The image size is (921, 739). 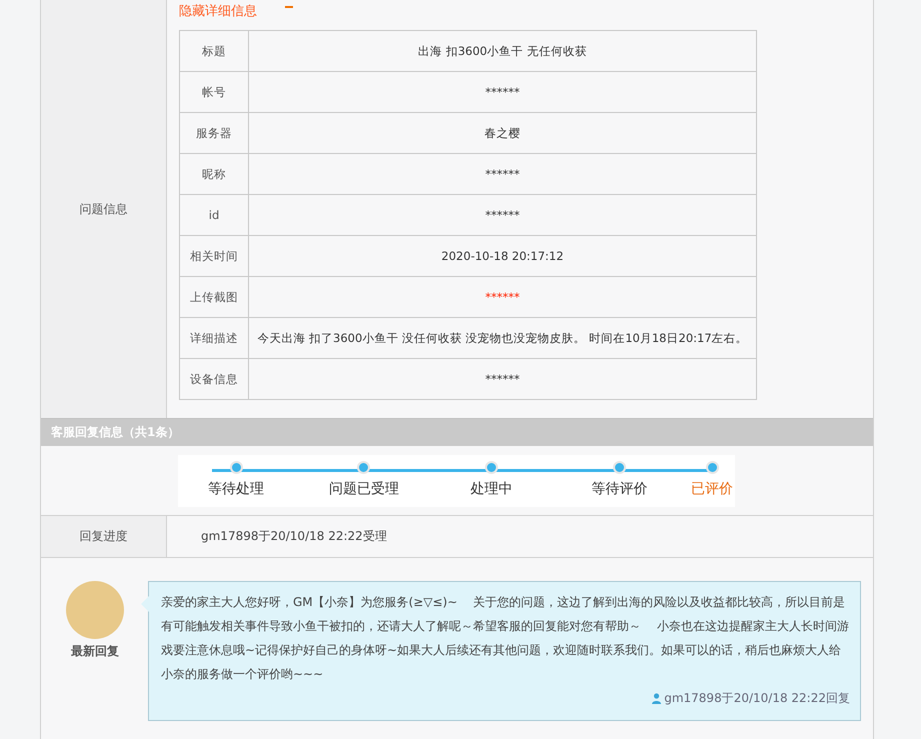 What do you see at coordinates (214, 338) in the screenshot?
I see `field-label: 详细描述` at bounding box center [214, 338].